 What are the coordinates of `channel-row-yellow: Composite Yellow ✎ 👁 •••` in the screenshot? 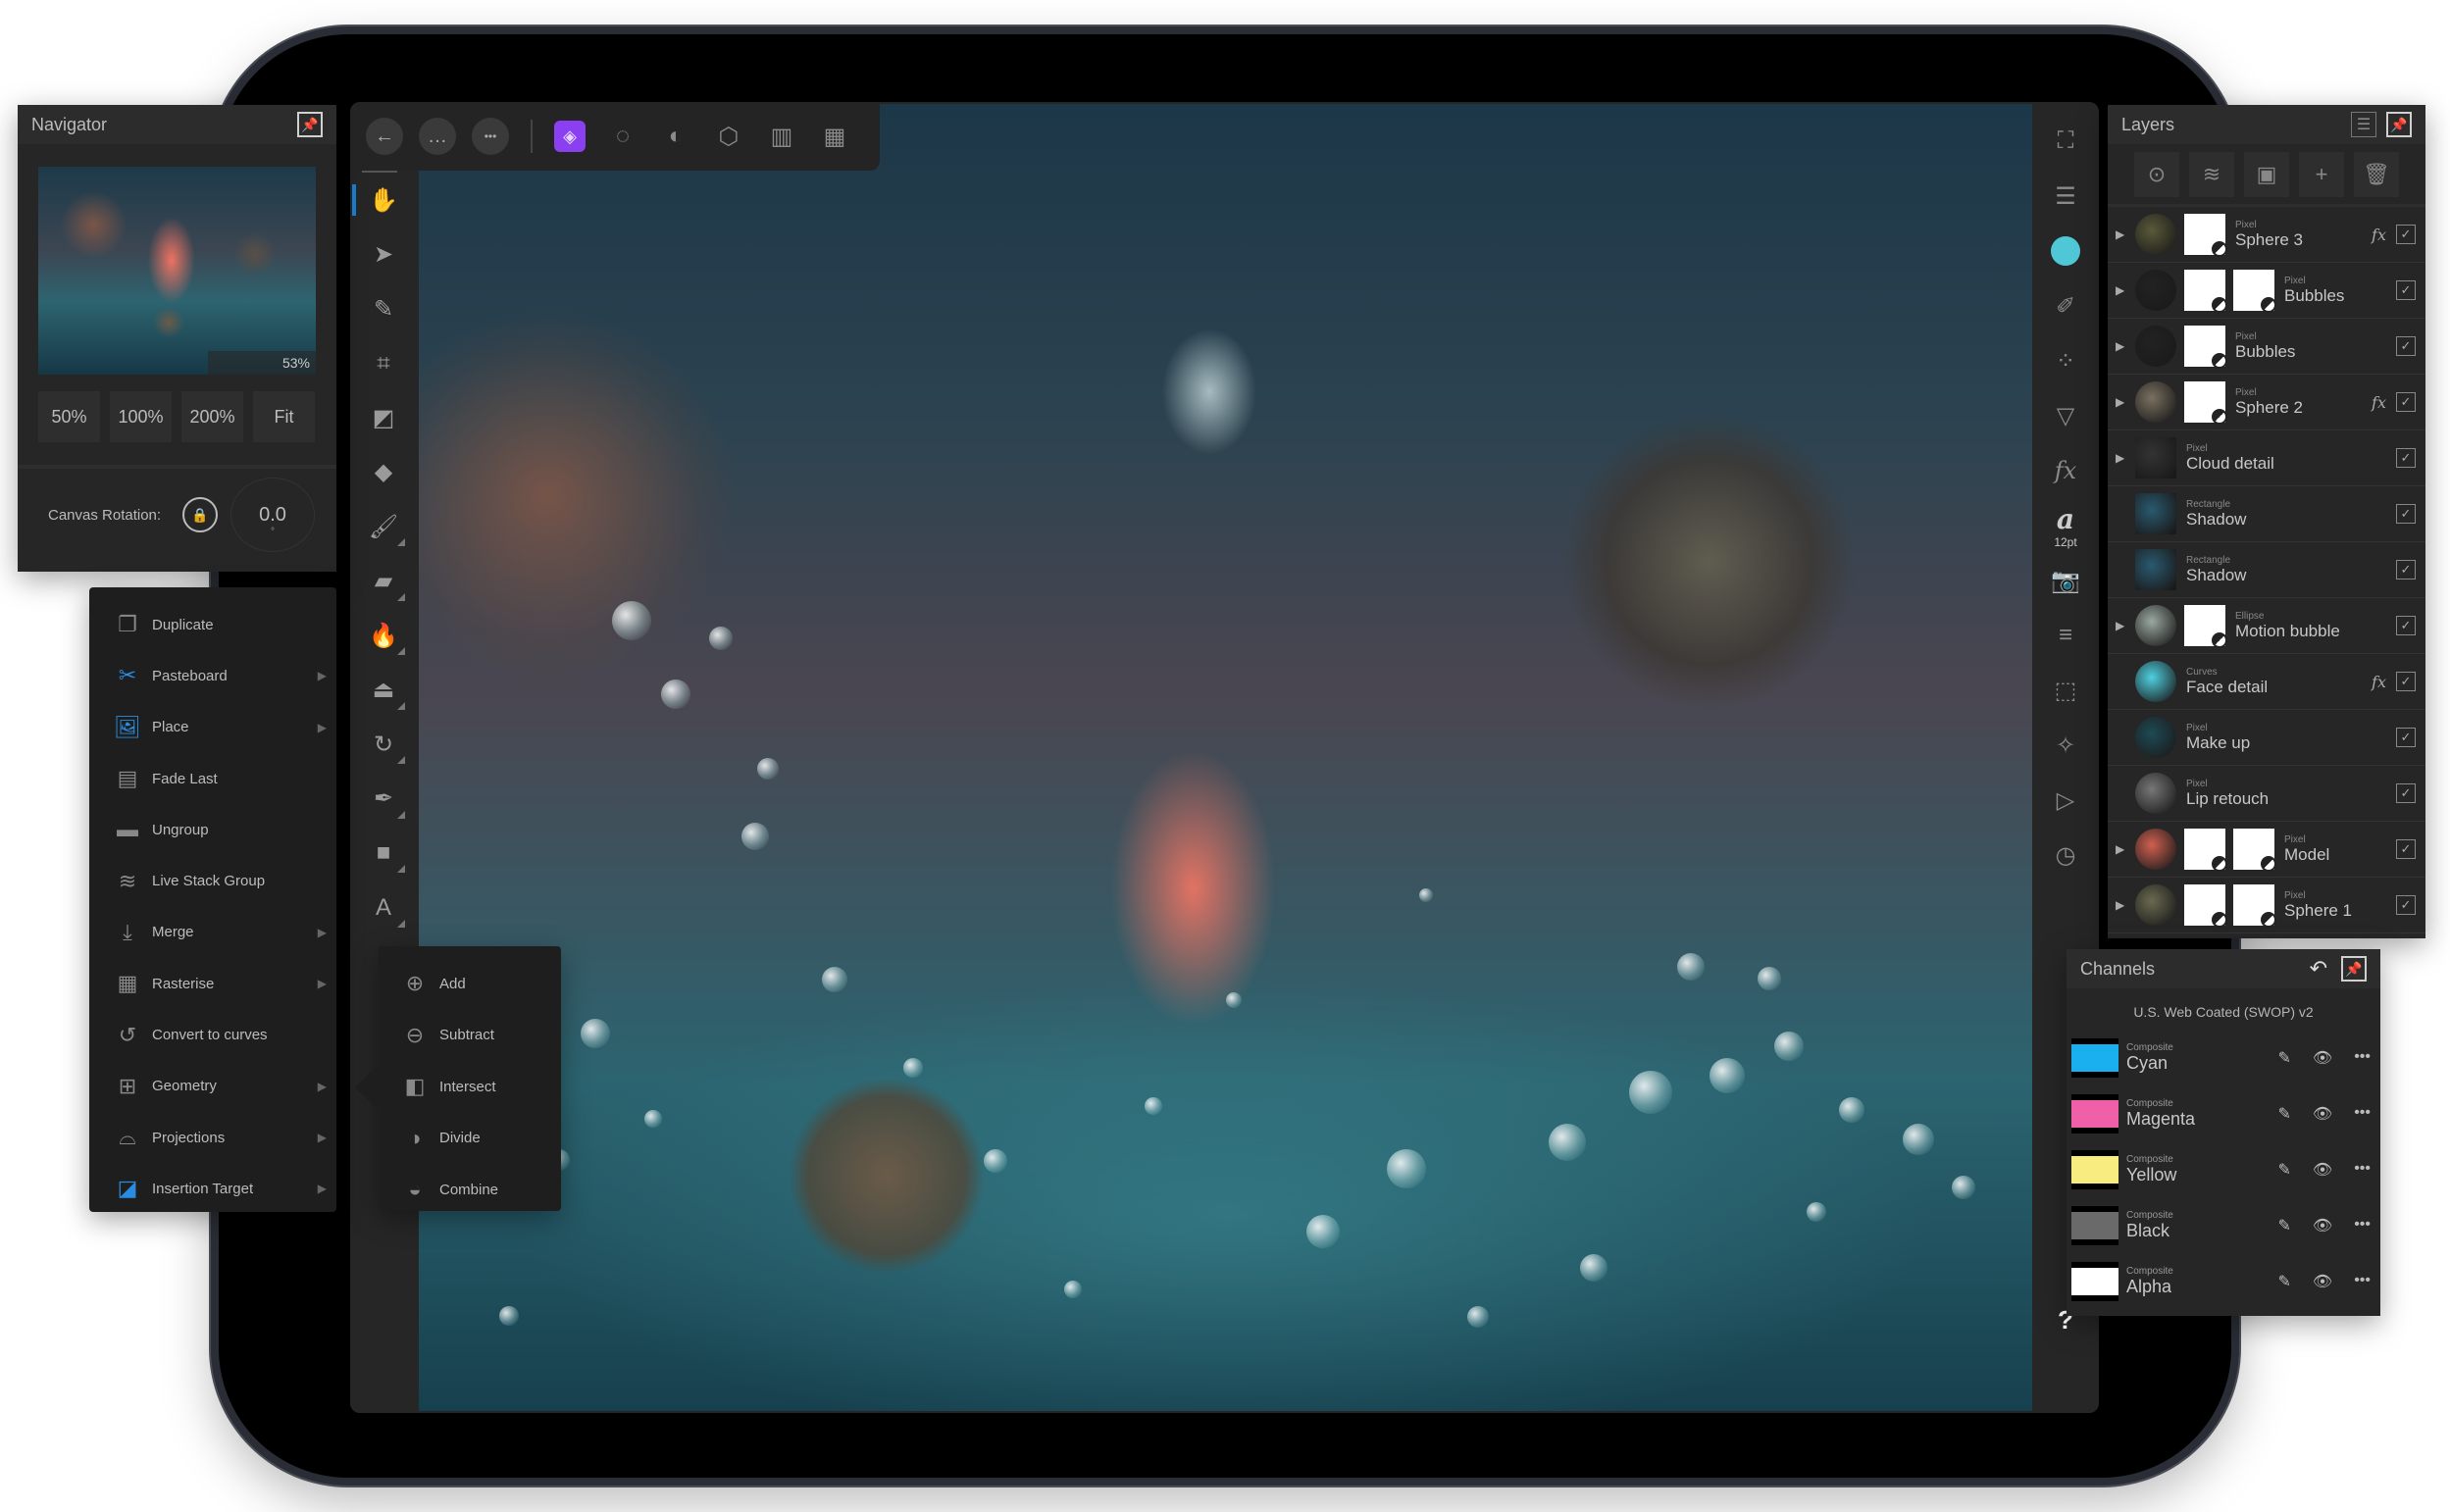 It's located at (2223, 1169).